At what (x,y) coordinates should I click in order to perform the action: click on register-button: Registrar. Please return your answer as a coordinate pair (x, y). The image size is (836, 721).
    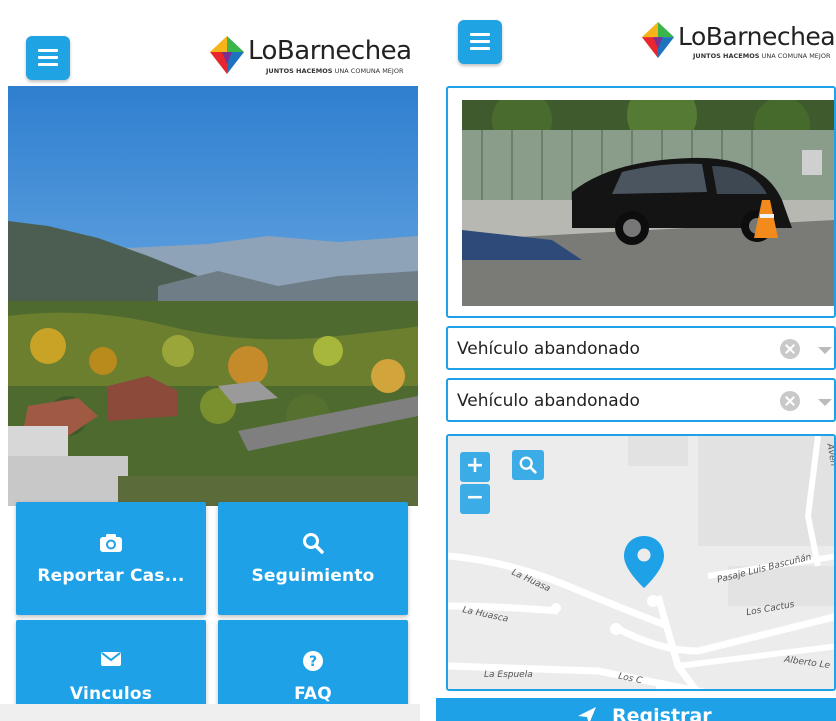
    Looking at the image, I should click on (636, 709).